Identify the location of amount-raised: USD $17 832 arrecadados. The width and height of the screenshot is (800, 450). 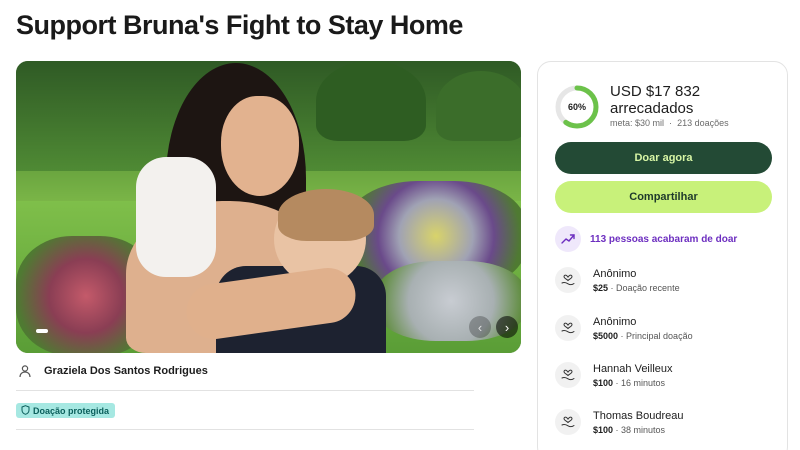
(655, 100).